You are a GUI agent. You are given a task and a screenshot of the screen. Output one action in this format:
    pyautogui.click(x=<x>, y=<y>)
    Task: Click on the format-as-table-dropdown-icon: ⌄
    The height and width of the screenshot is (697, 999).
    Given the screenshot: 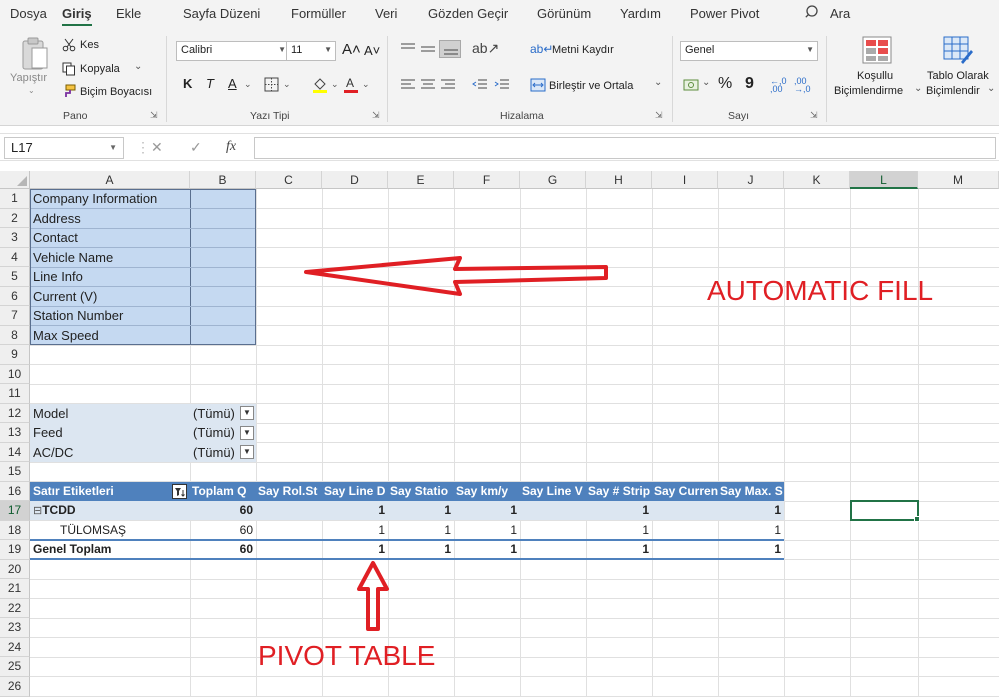 What is the action you would take?
    pyautogui.click(x=991, y=88)
    